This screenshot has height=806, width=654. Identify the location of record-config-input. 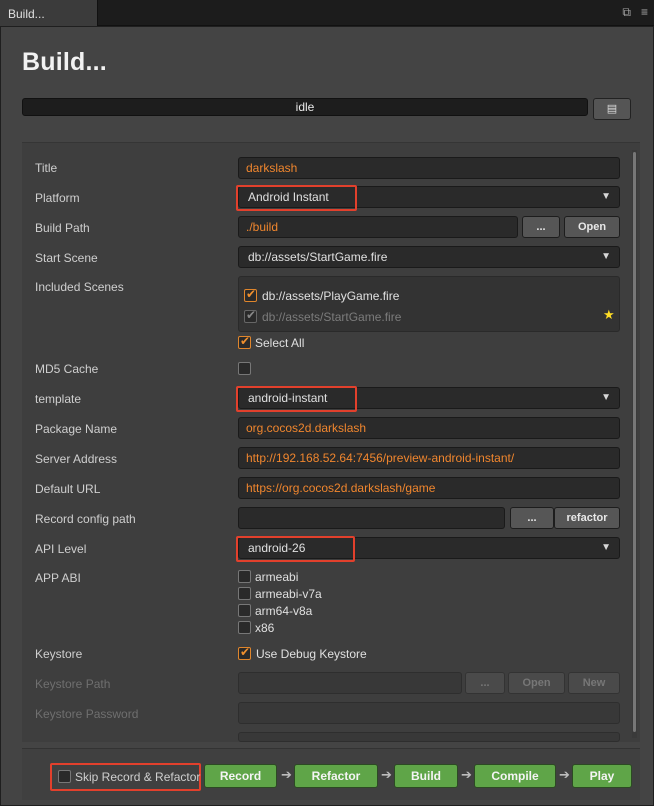
(371, 518).